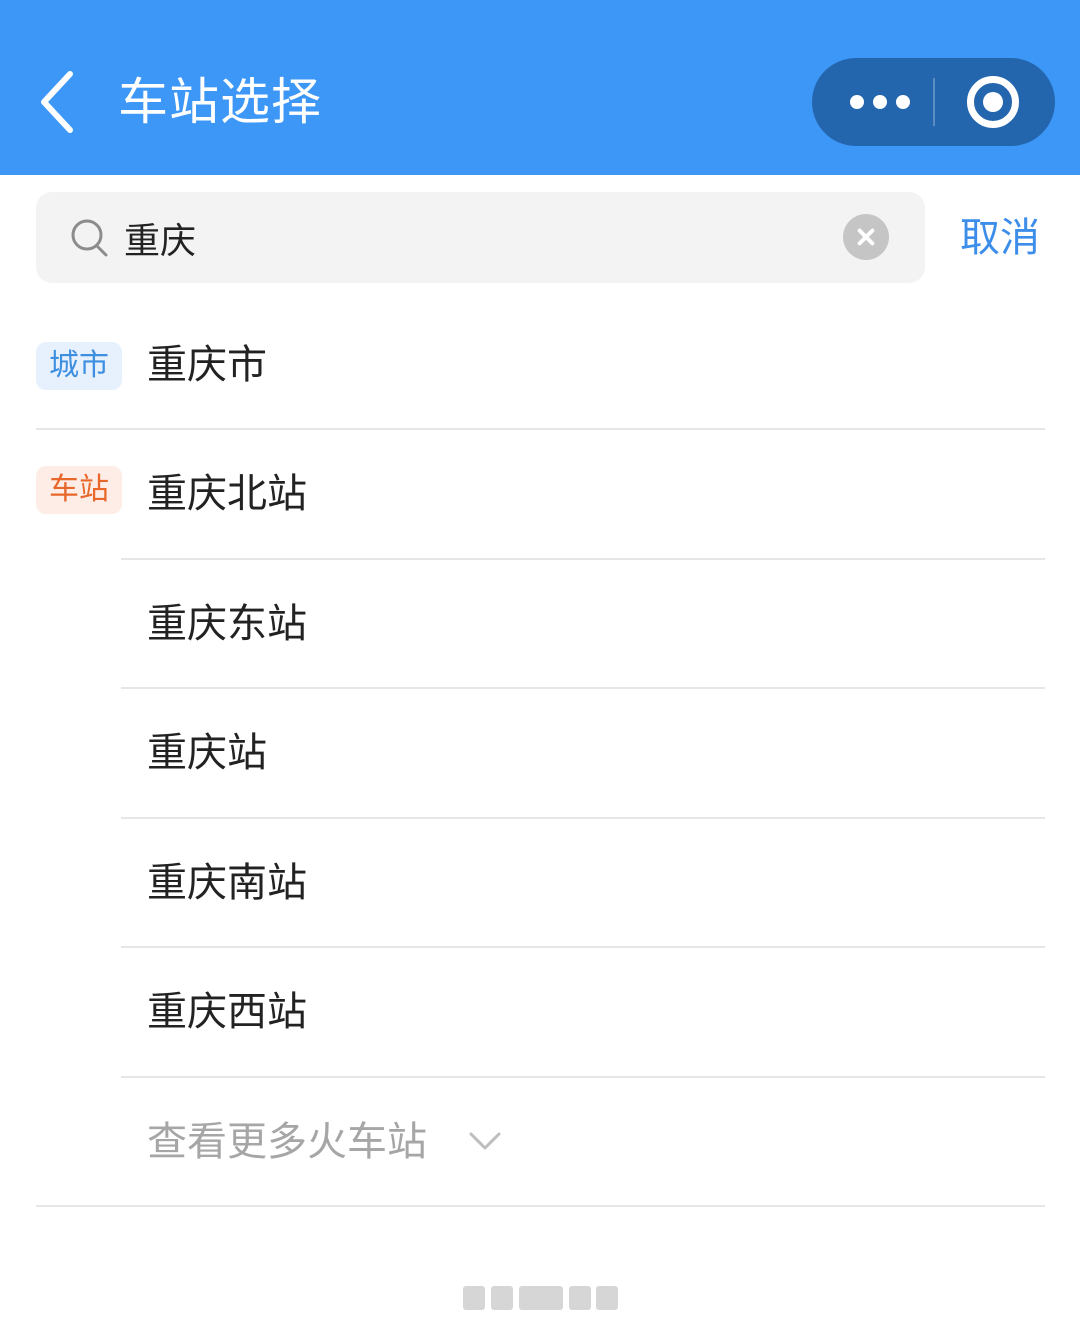  Describe the element at coordinates (582, 1012) in the screenshot. I see `station-item: 重庆西站` at that location.